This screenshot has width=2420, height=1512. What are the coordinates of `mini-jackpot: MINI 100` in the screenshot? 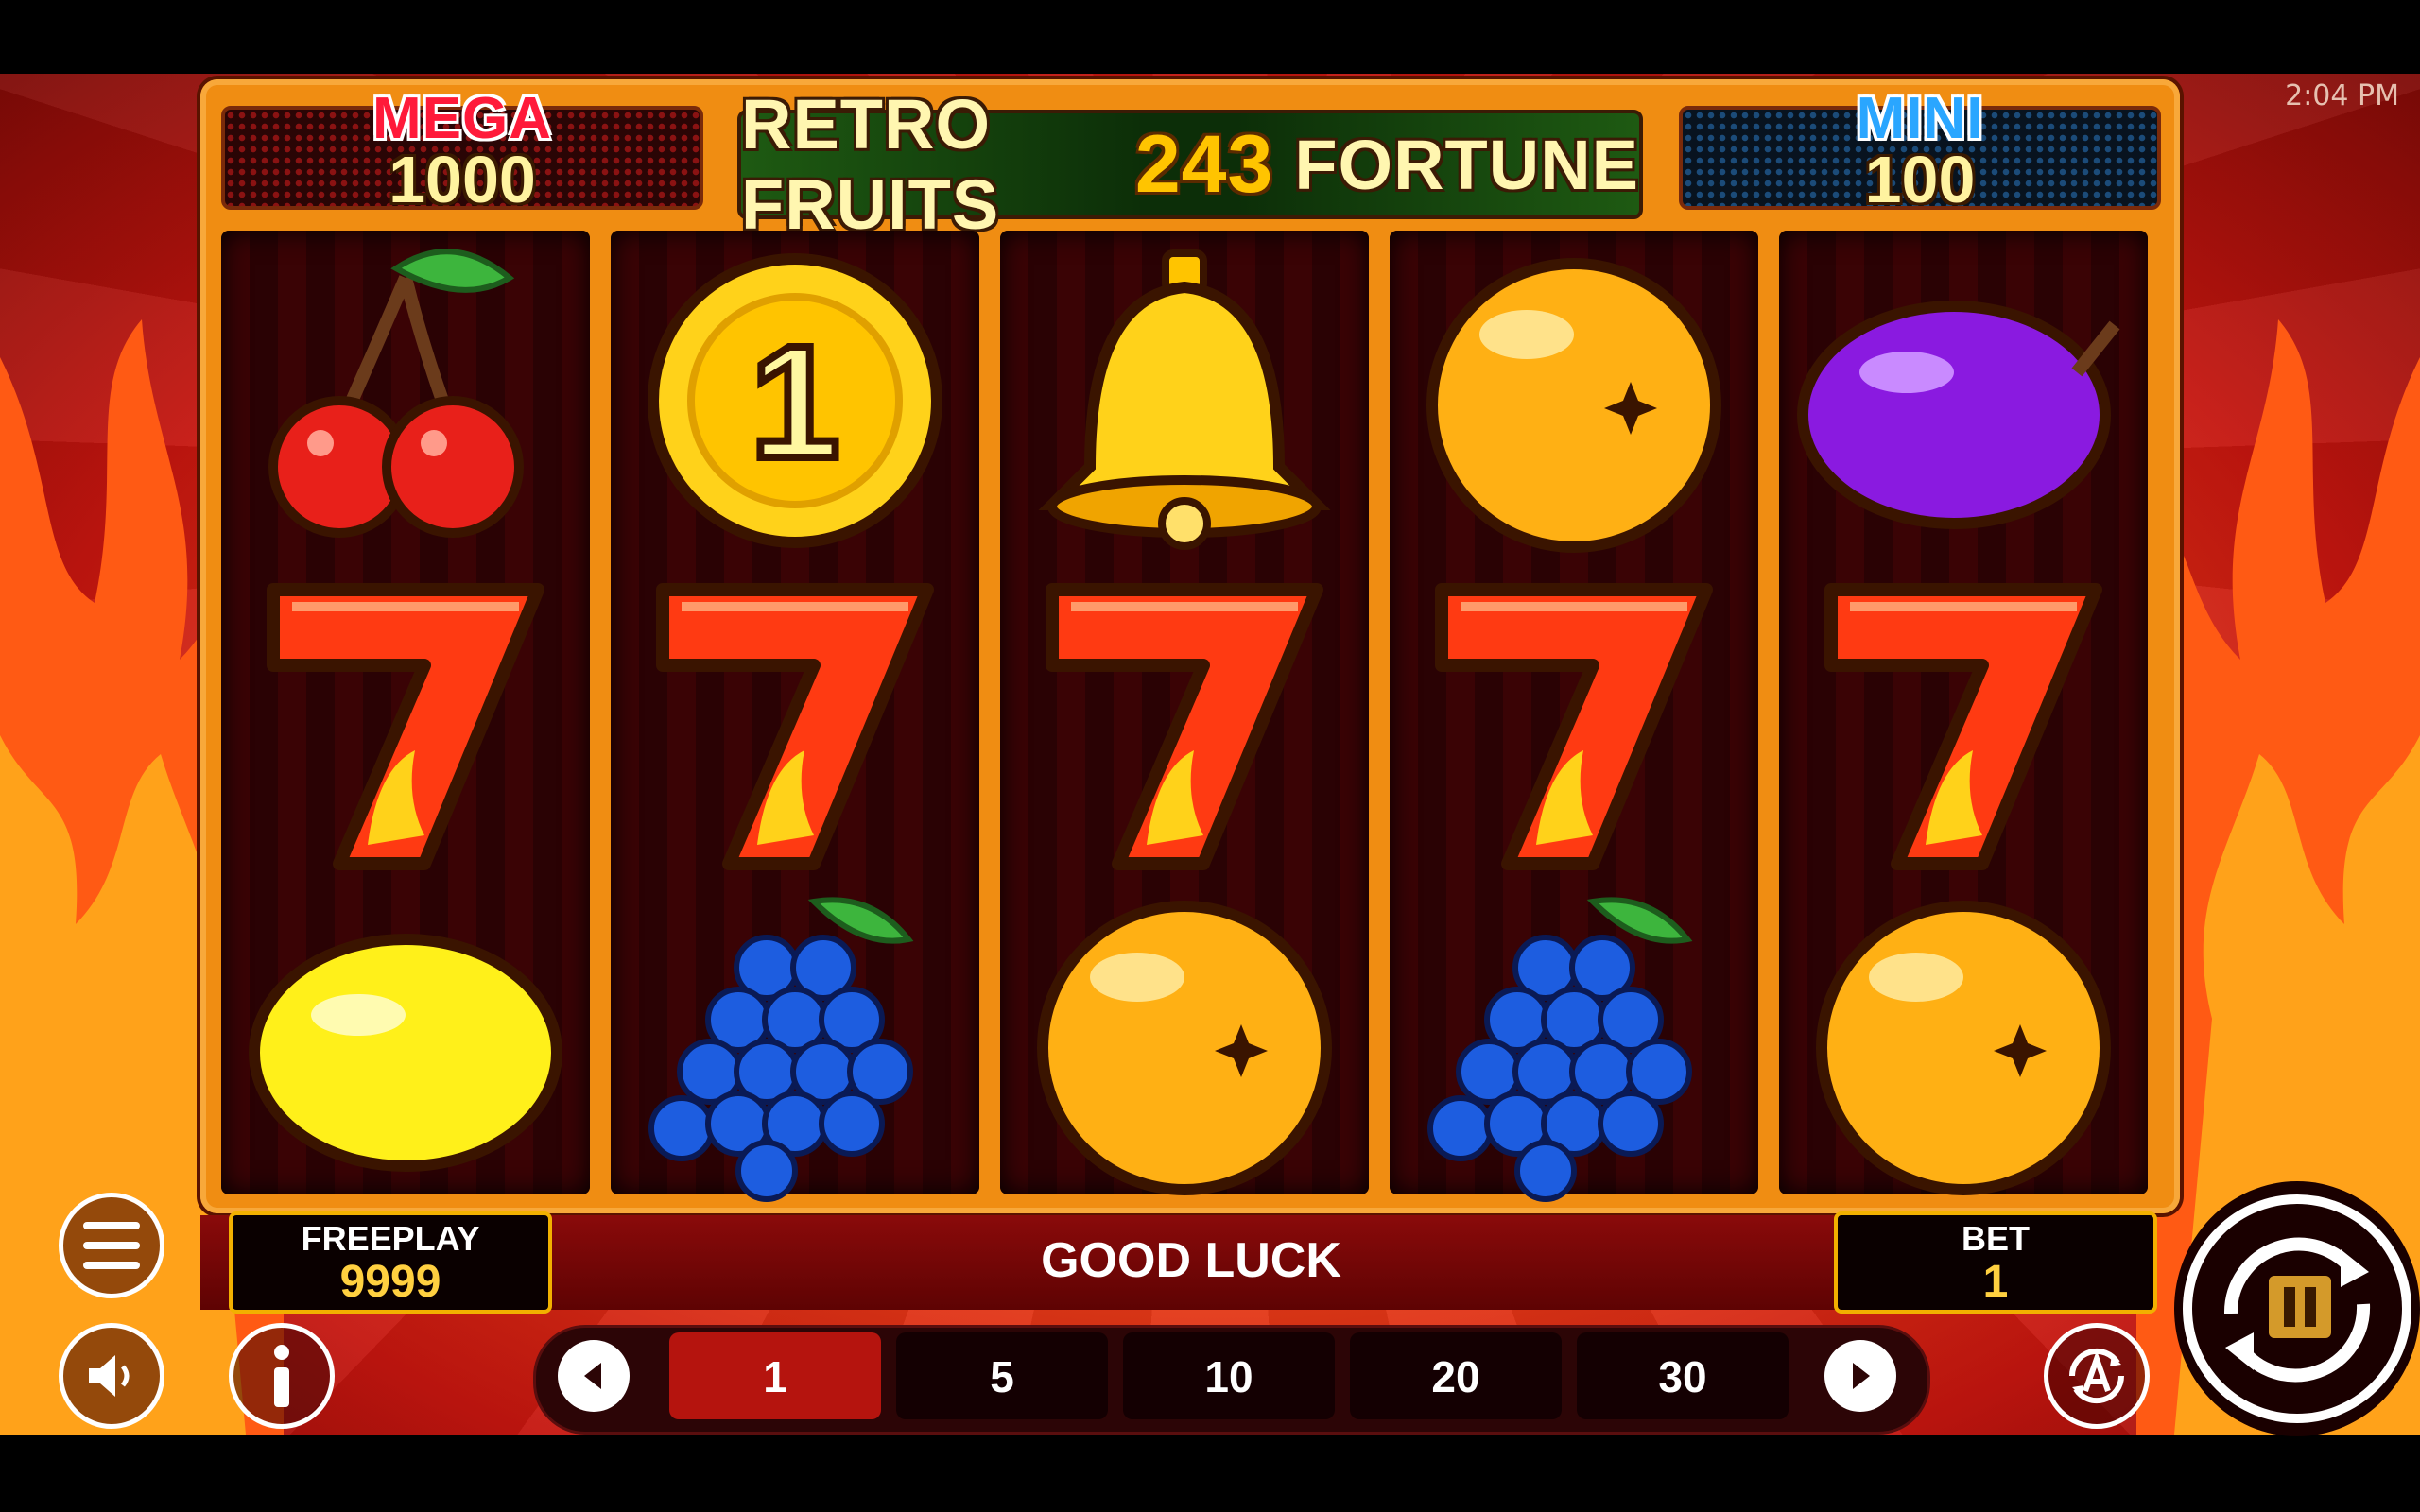 It's located at (1920, 151).